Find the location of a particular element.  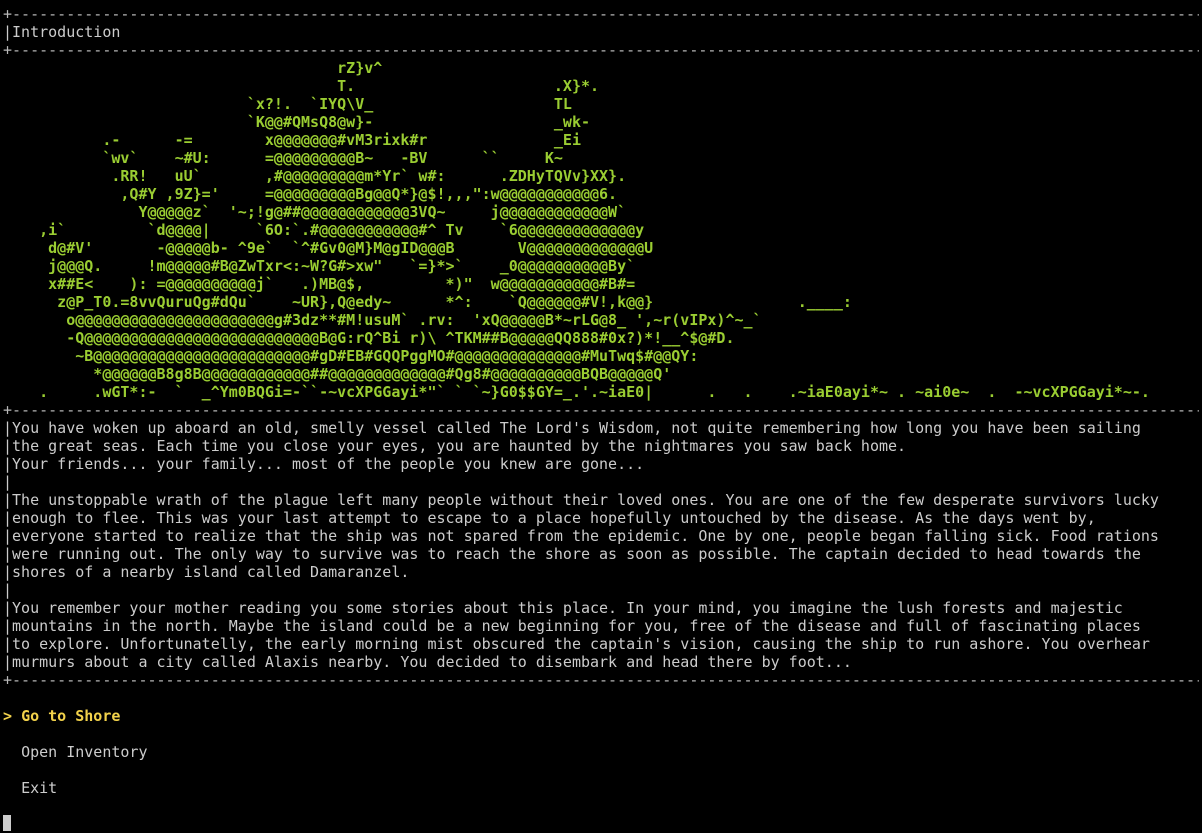

menu-item-open-inventory: Open Inventory is located at coordinates (601, 752).